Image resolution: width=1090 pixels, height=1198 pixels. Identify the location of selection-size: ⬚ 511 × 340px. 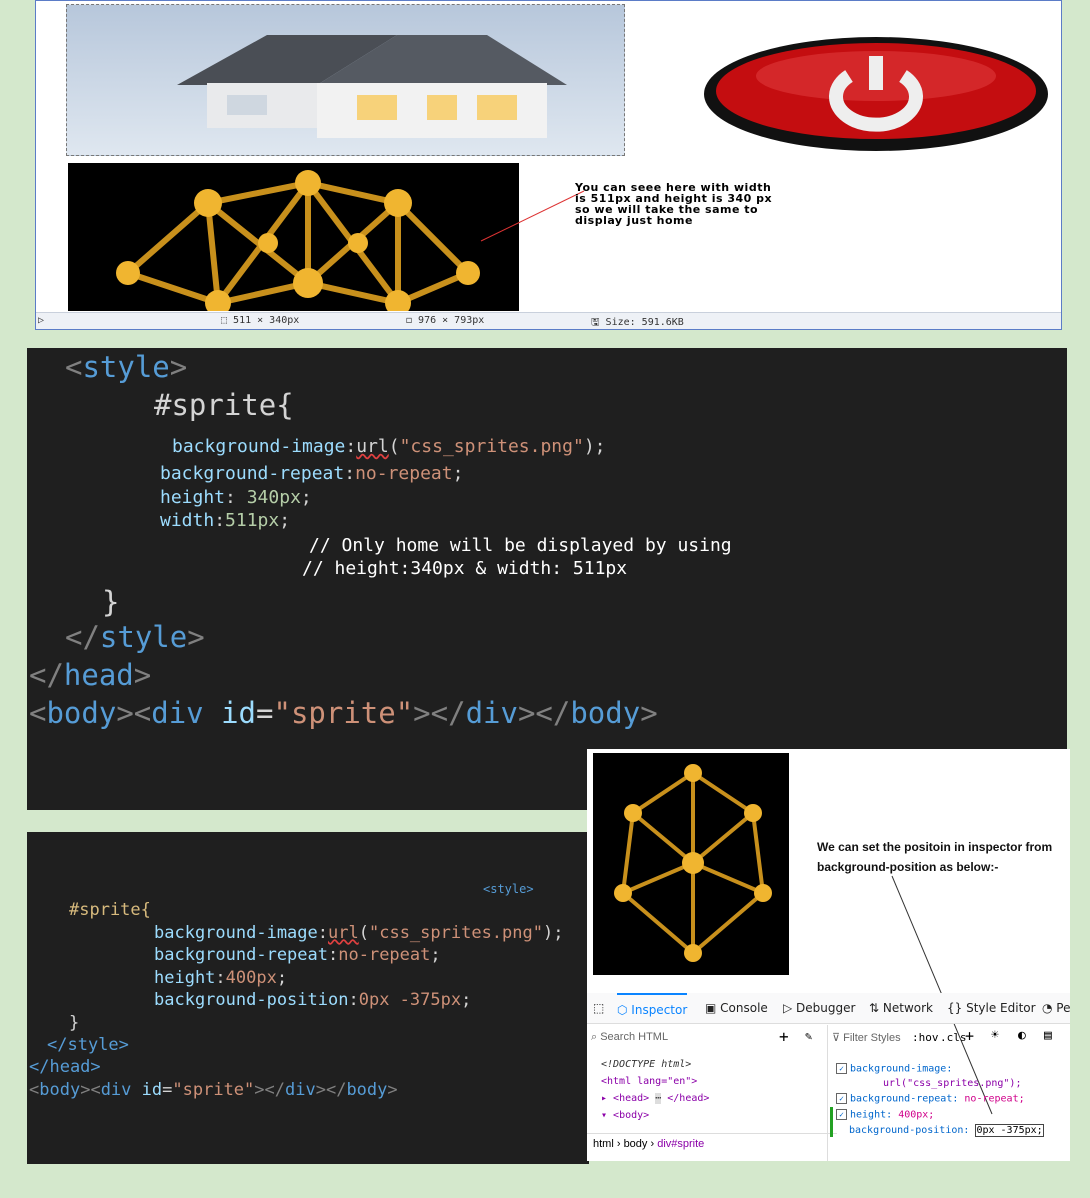
(260, 320).